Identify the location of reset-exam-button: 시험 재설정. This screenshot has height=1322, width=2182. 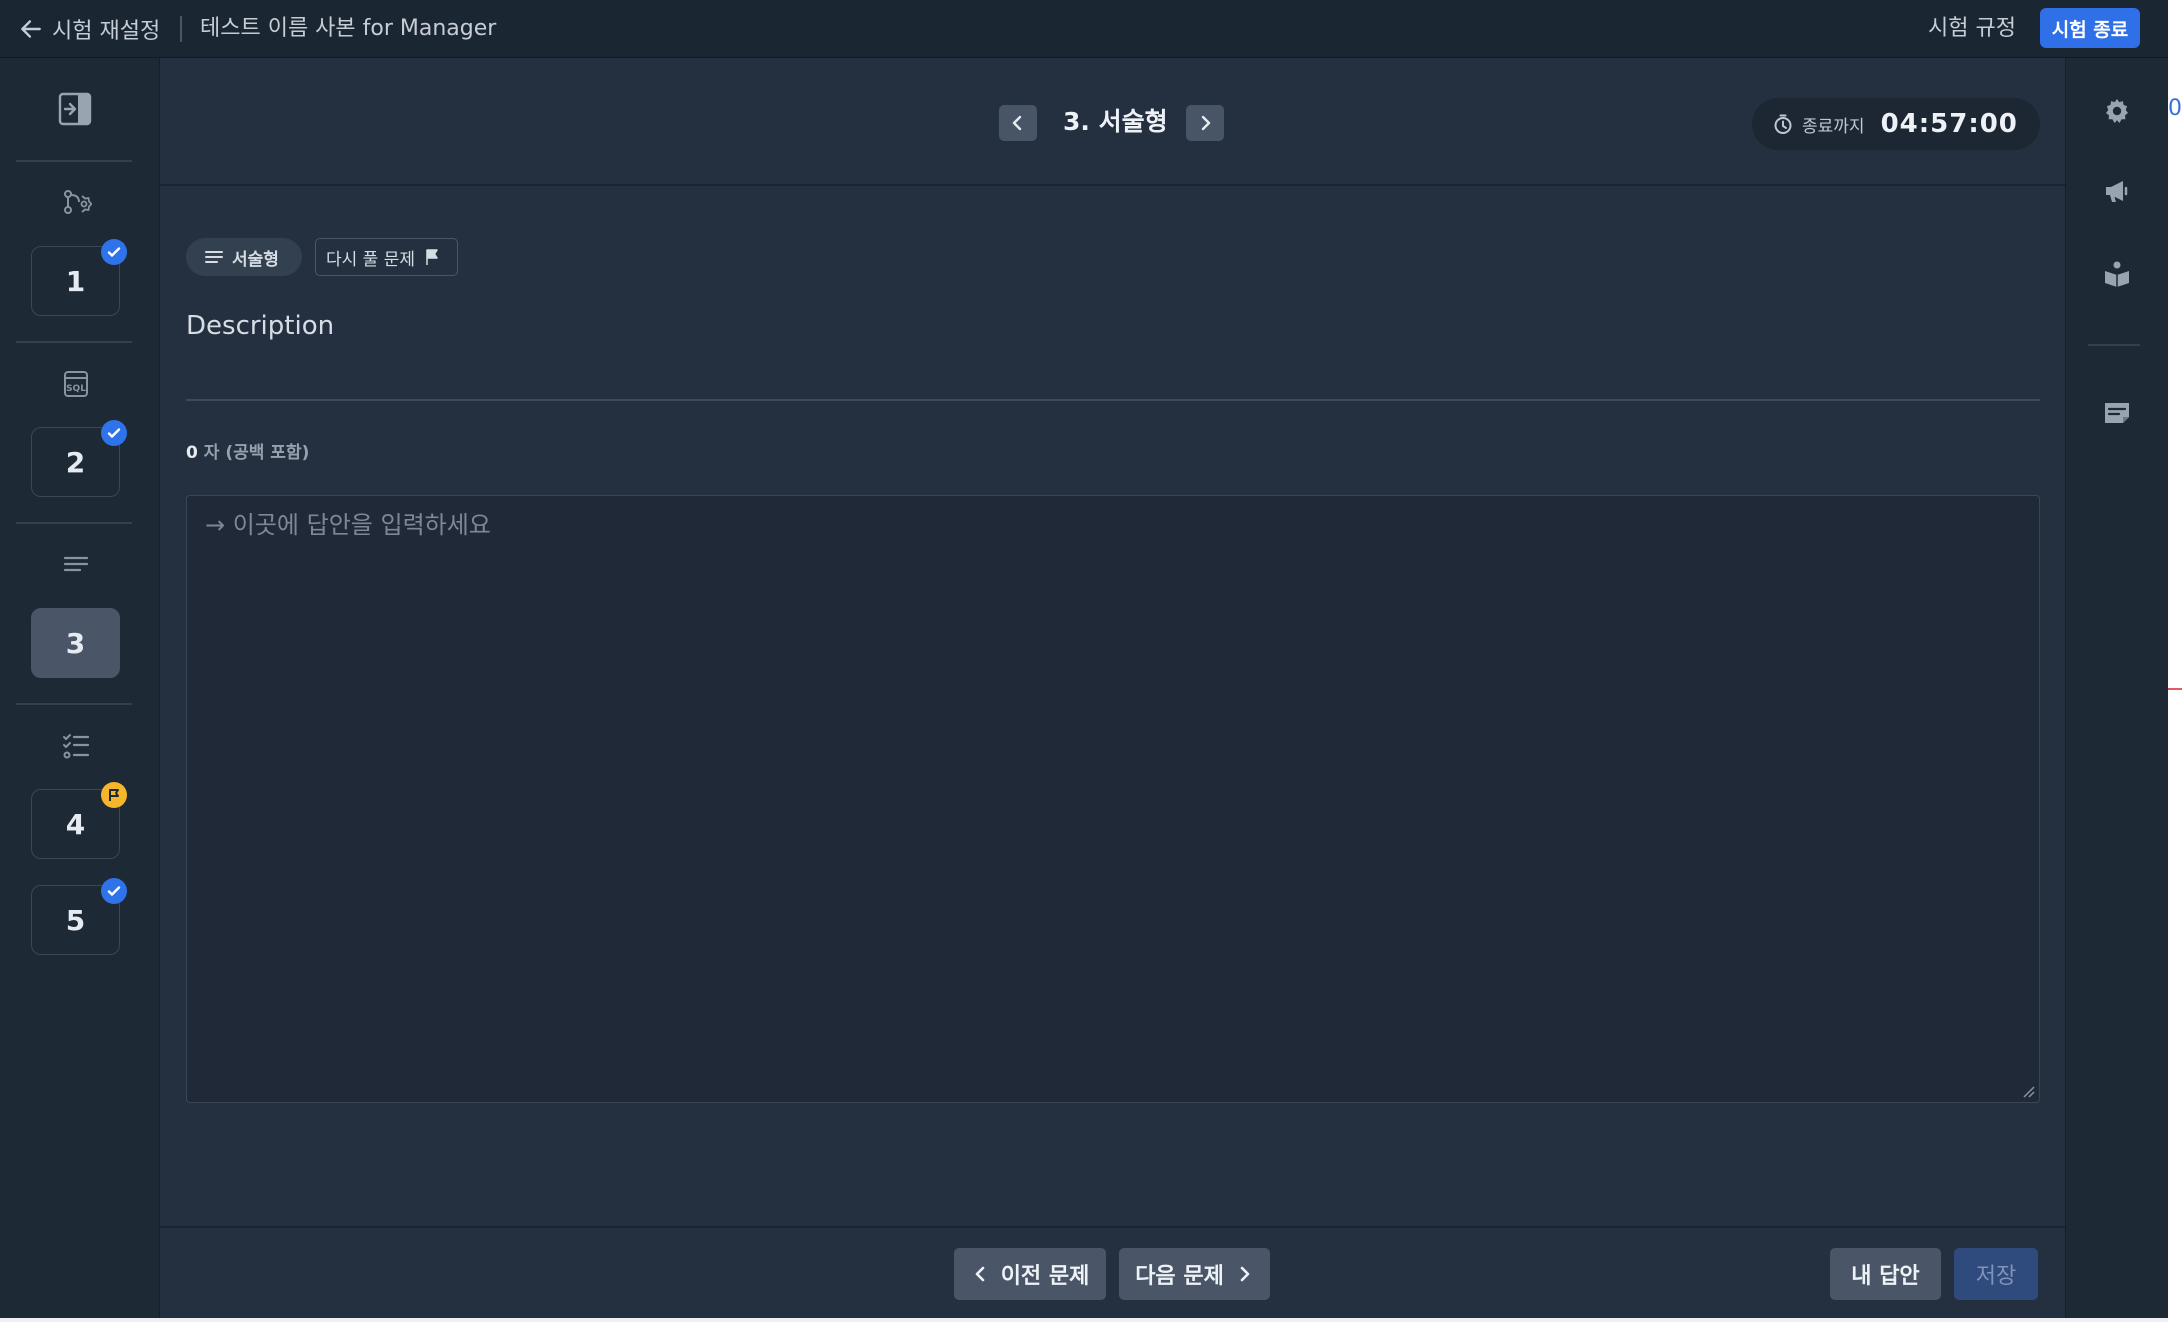
(89, 29).